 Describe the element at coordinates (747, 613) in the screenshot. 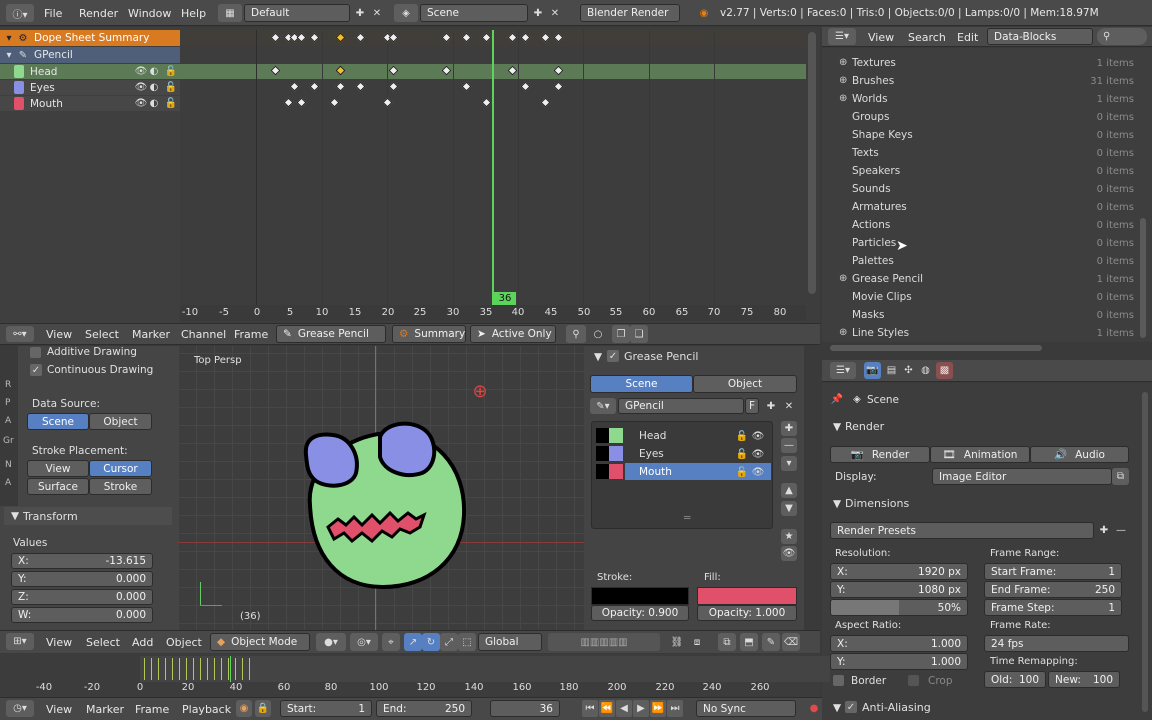

I see `gp-fill-opacity: Opacity: 1.000` at that location.